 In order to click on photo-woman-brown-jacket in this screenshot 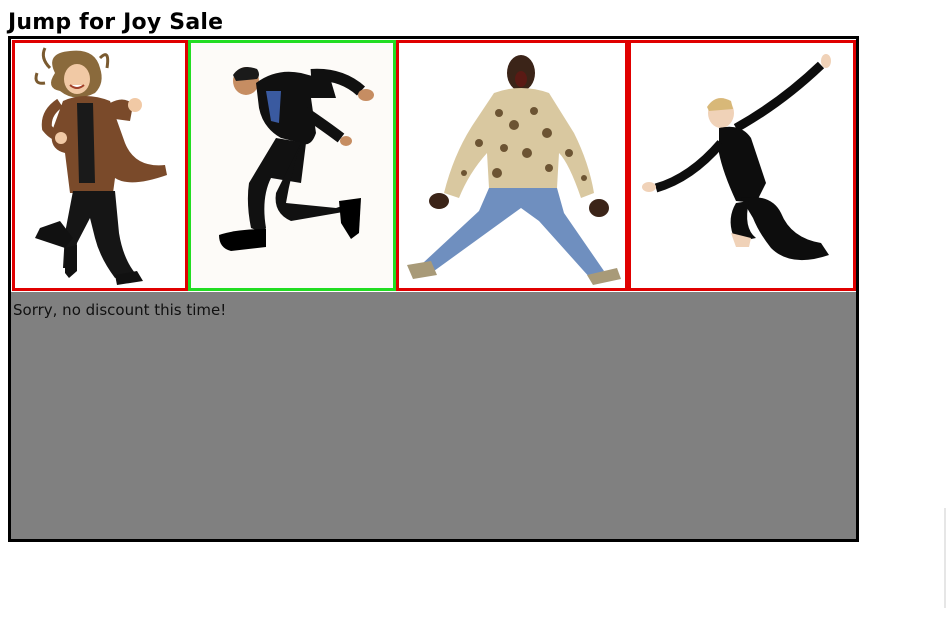, I will do `click(100, 165)`.